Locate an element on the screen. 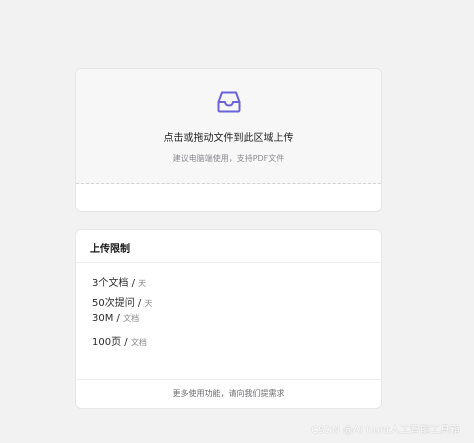  feature-request-note: 更多使用功能，请向我们提需求 is located at coordinates (228, 393).